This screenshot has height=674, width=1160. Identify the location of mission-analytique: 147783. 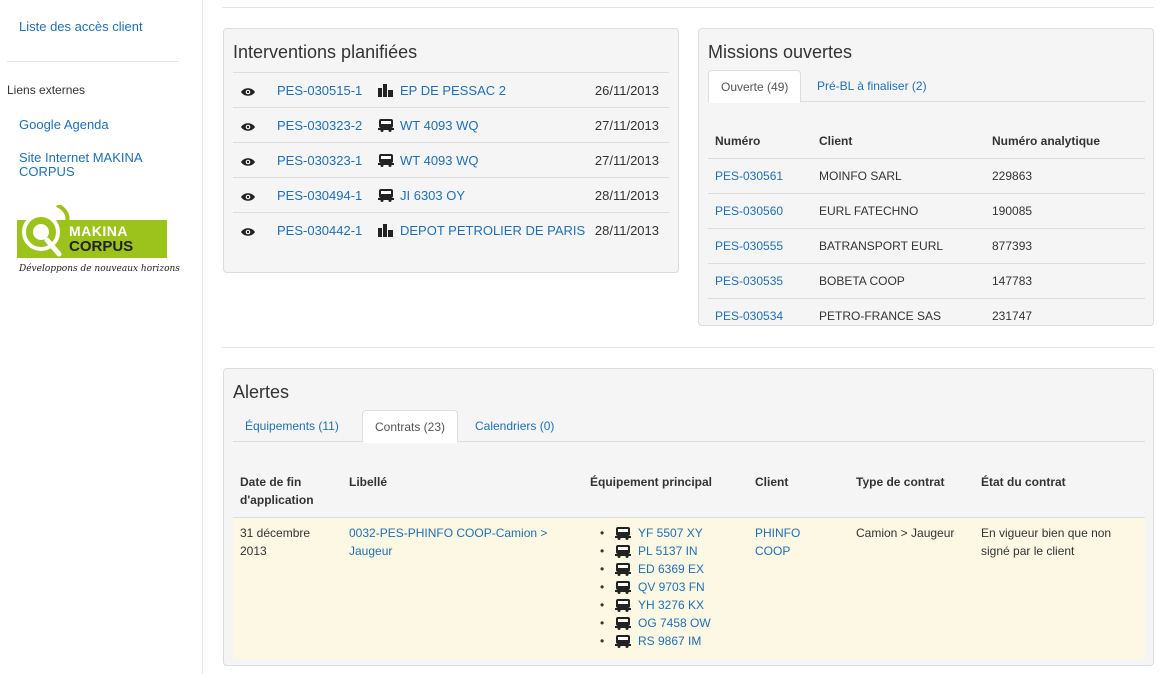
(1012, 281).